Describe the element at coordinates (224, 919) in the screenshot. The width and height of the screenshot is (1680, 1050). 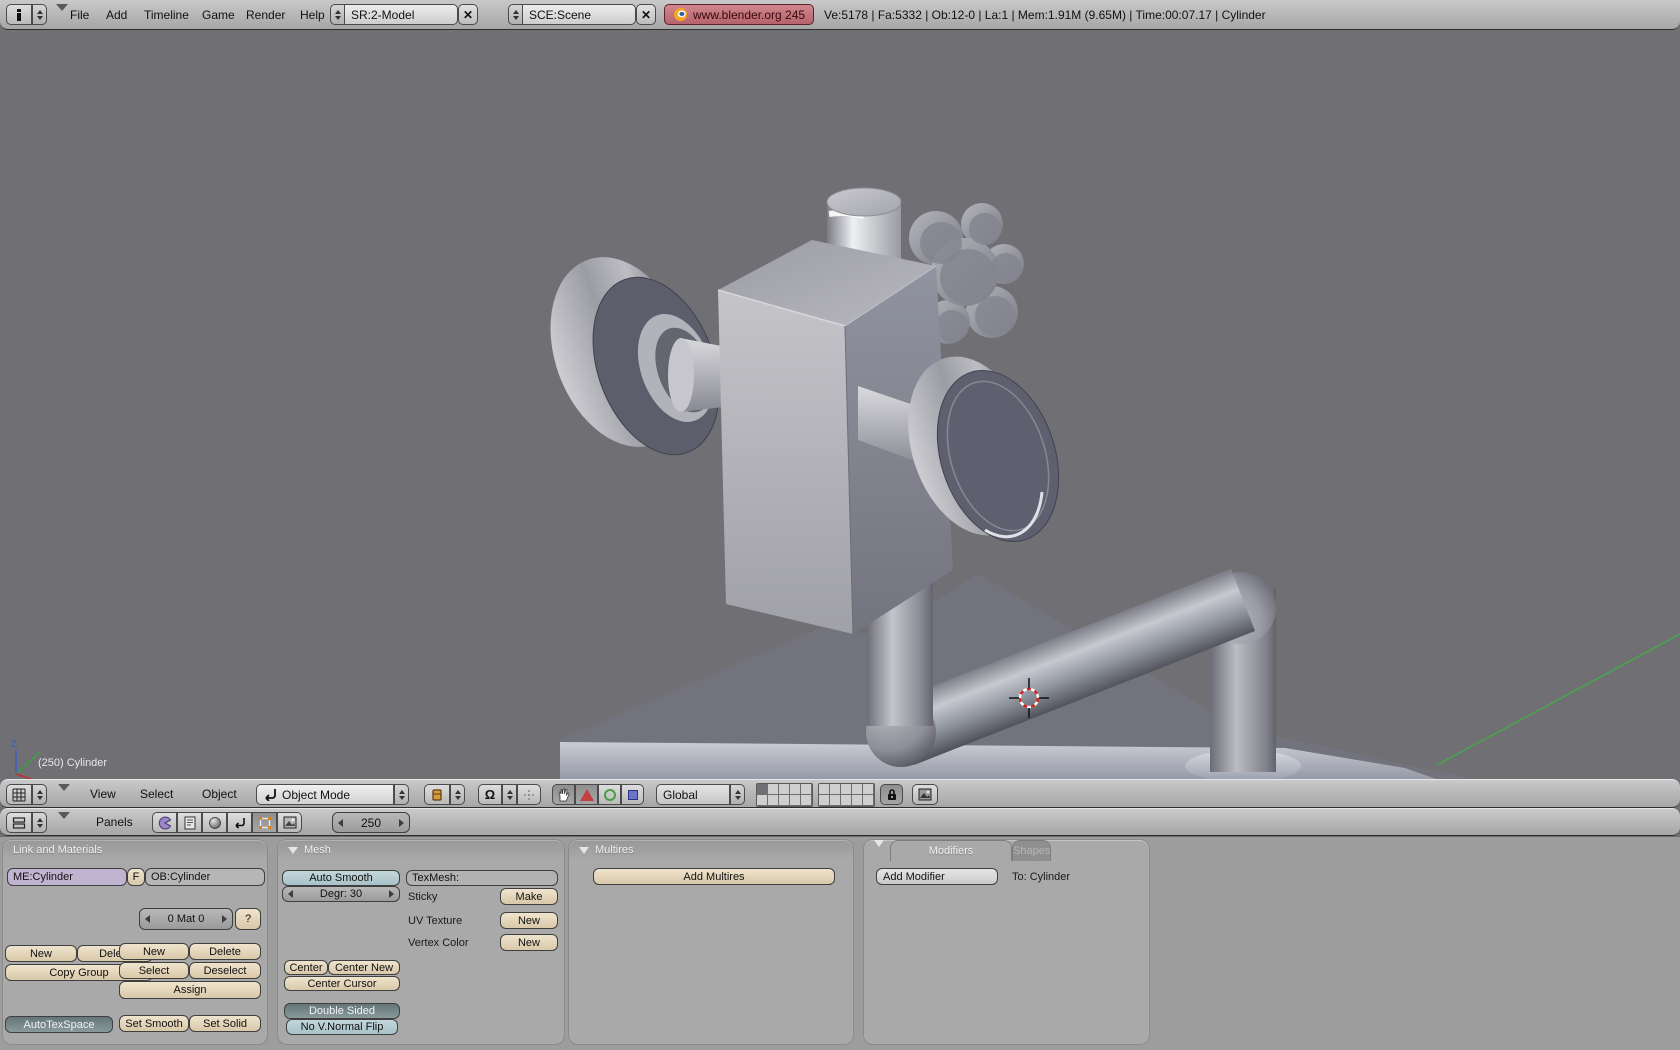
I see `mat-next-icon` at that location.